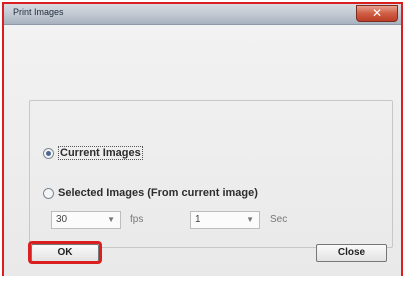 This screenshot has height=282, width=409. What do you see at coordinates (86, 220) in the screenshot?
I see `fps-select: 30 ▼` at bounding box center [86, 220].